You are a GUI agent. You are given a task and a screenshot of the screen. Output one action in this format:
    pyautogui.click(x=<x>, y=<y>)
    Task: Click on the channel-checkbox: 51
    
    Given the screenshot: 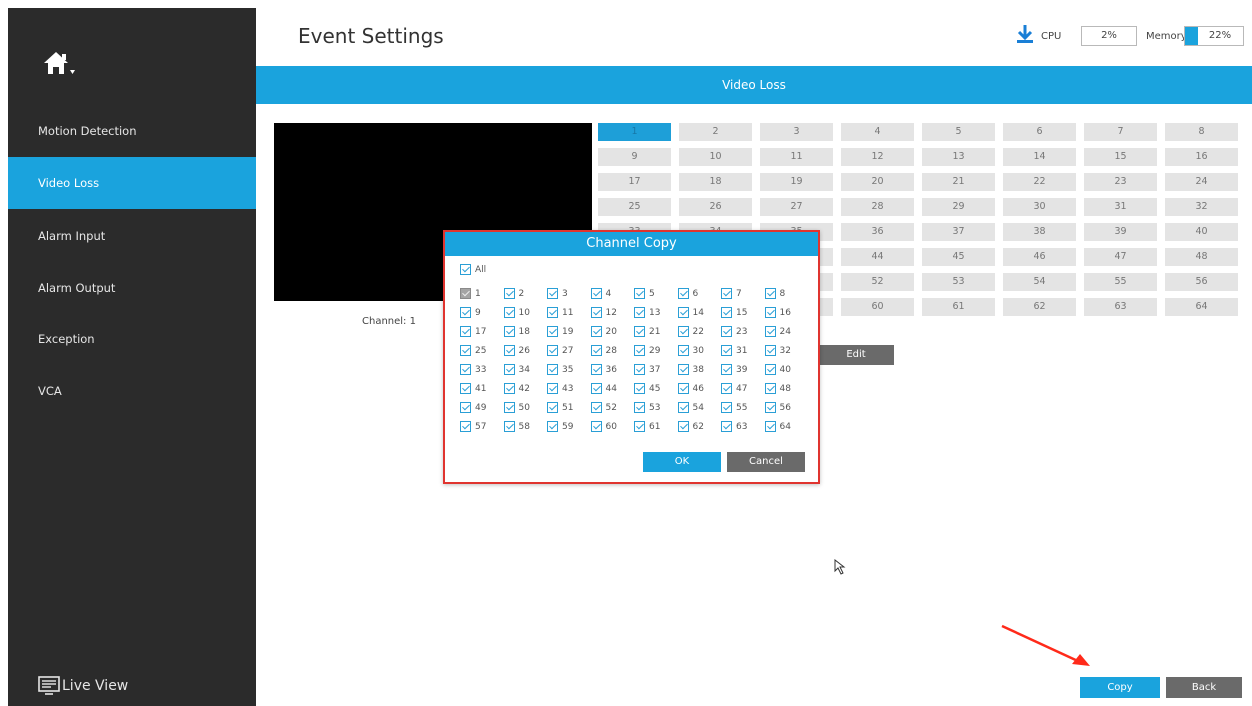 What is the action you would take?
    pyautogui.click(x=569, y=407)
    